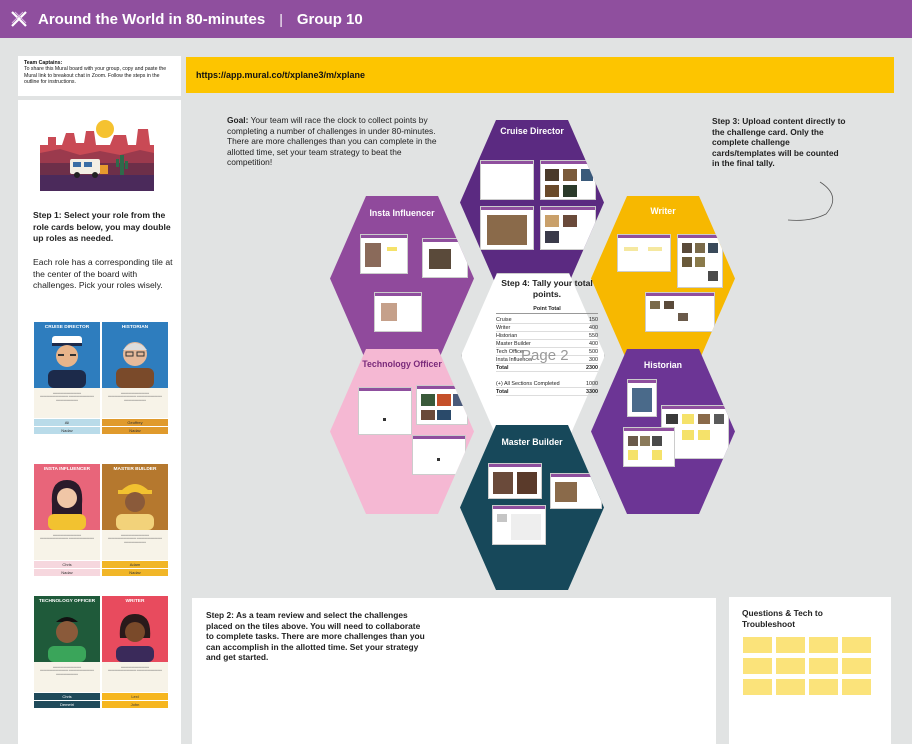  I want to click on page-watermark: Page 2, so click(545, 355).